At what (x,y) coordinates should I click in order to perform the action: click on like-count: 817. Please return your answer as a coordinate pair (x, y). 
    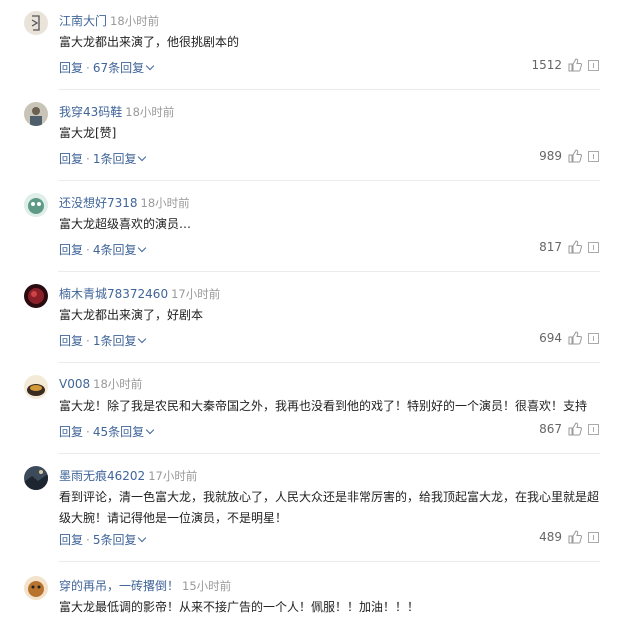
    Looking at the image, I should click on (550, 247).